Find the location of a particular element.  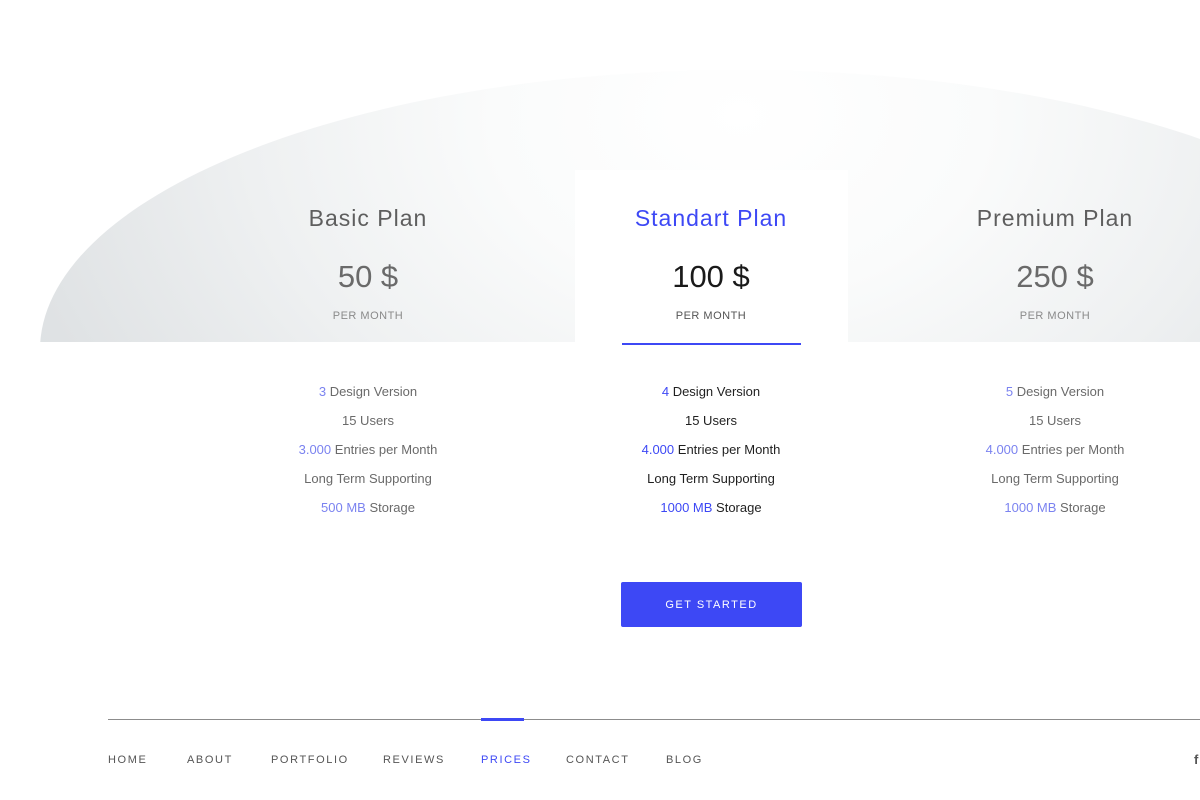

nav-item-contact: CONTACT is located at coordinates (598, 760).